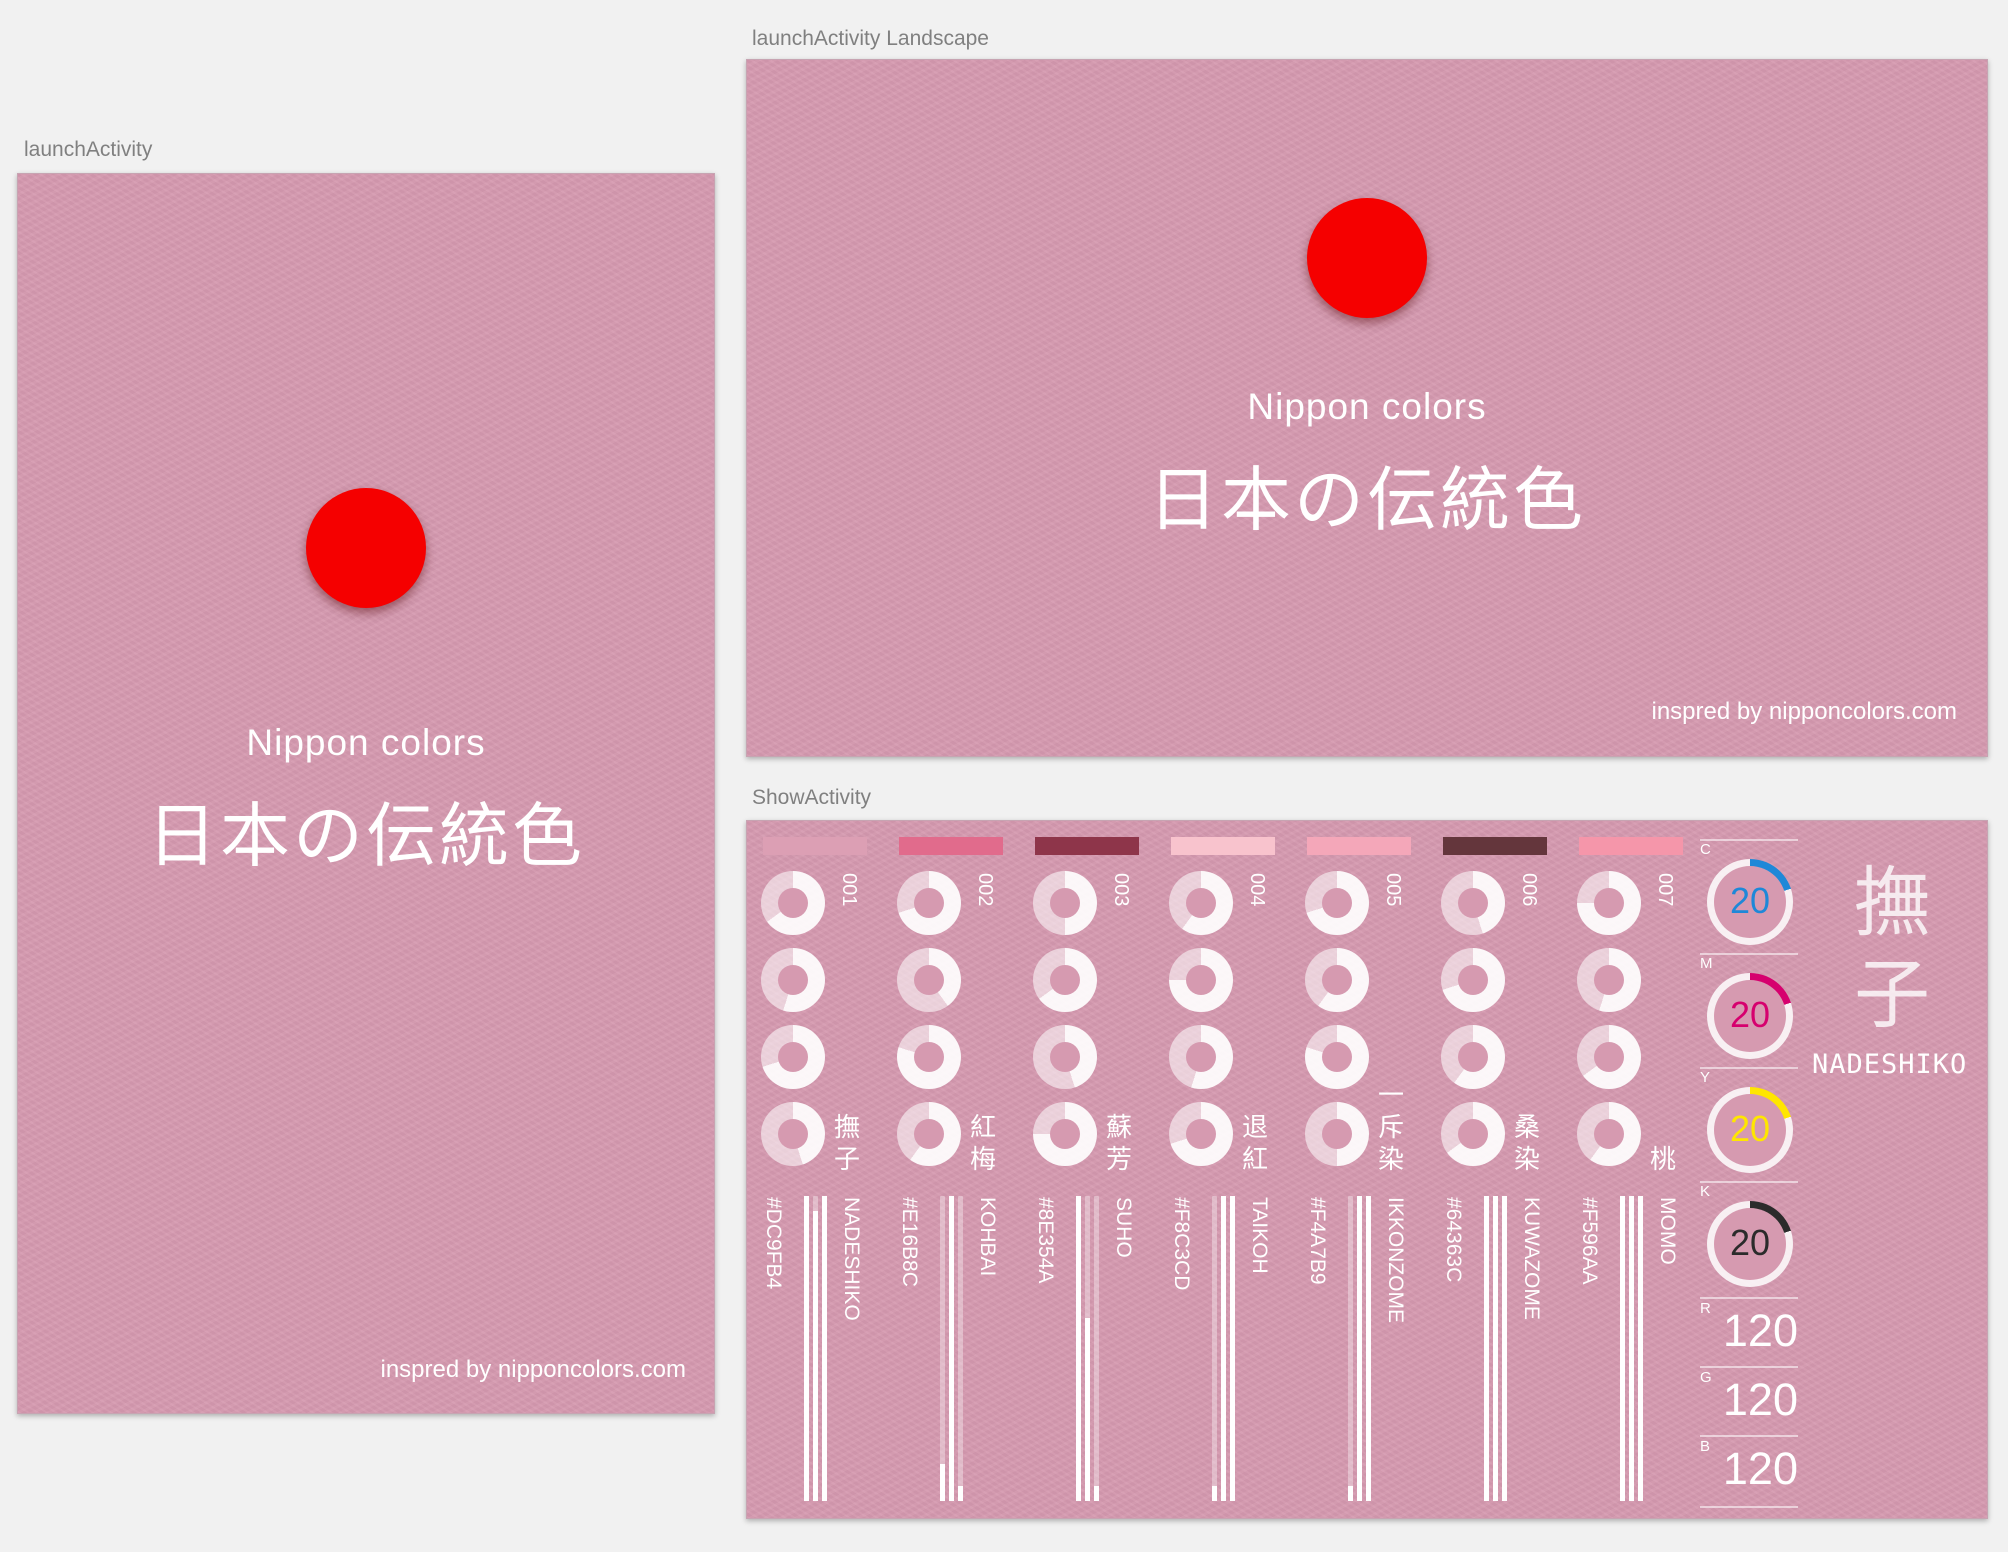 The height and width of the screenshot is (1552, 2008). What do you see at coordinates (1181, 1244) in the screenshot?
I see `color-hex: #F8C3CD` at bounding box center [1181, 1244].